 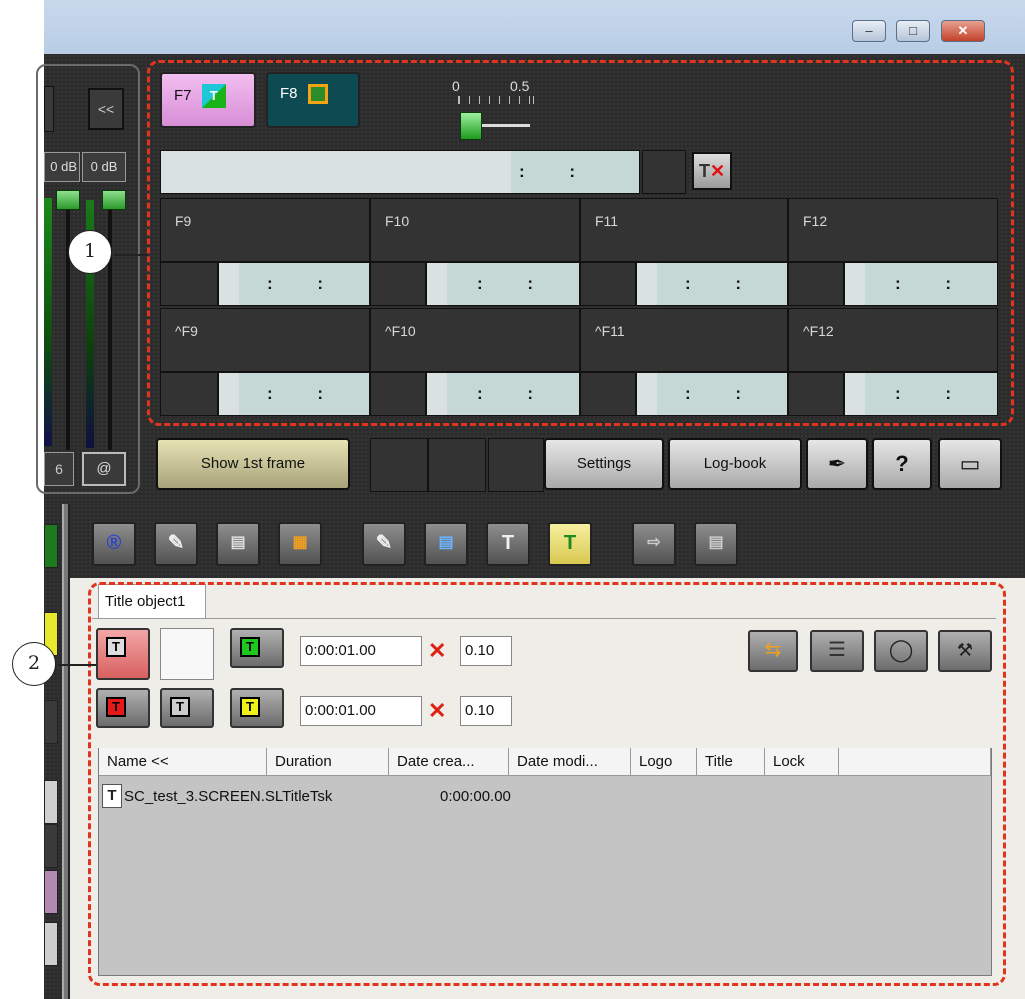 I want to click on folder-button: ▭, so click(x=970, y=464).